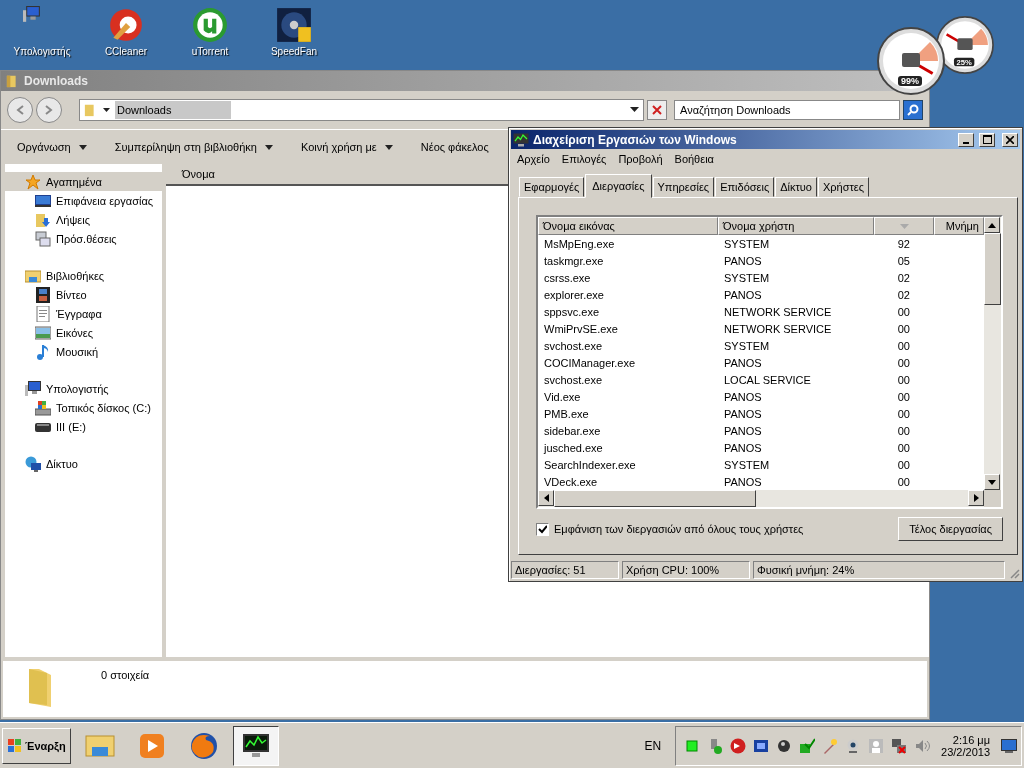 This screenshot has width=1024, height=768. I want to click on ball-icon, so click(784, 745).